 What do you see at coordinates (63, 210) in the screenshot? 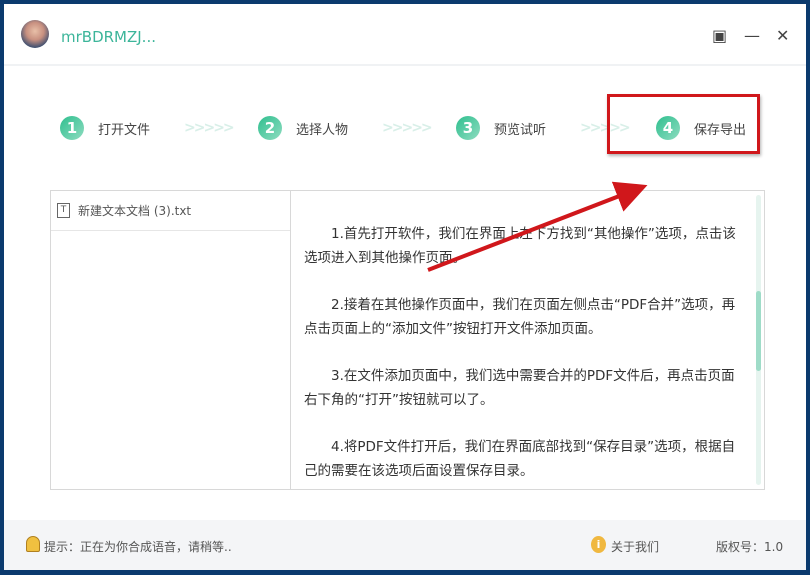
I see `text-file-icon: T` at bounding box center [63, 210].